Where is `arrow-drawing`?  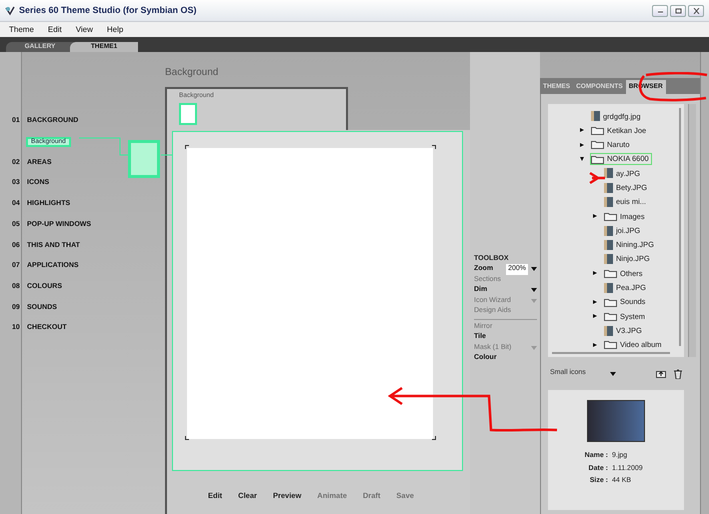
arrow-drawing is located at coordinates (597, 178).